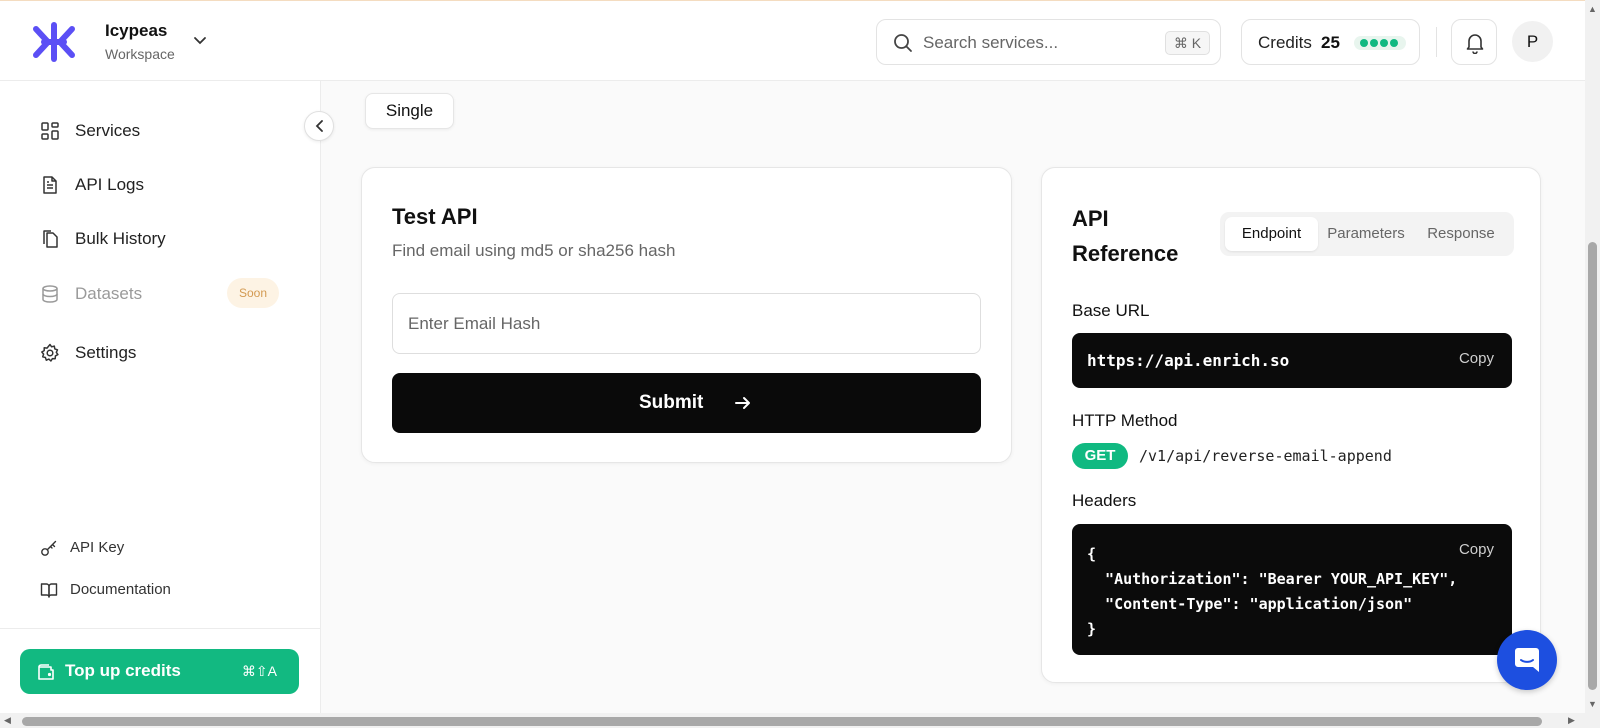  Describe the element at coordinates (1271, 234) in the screenshot. I see `tab-endpoint: Endpoint` at that location.